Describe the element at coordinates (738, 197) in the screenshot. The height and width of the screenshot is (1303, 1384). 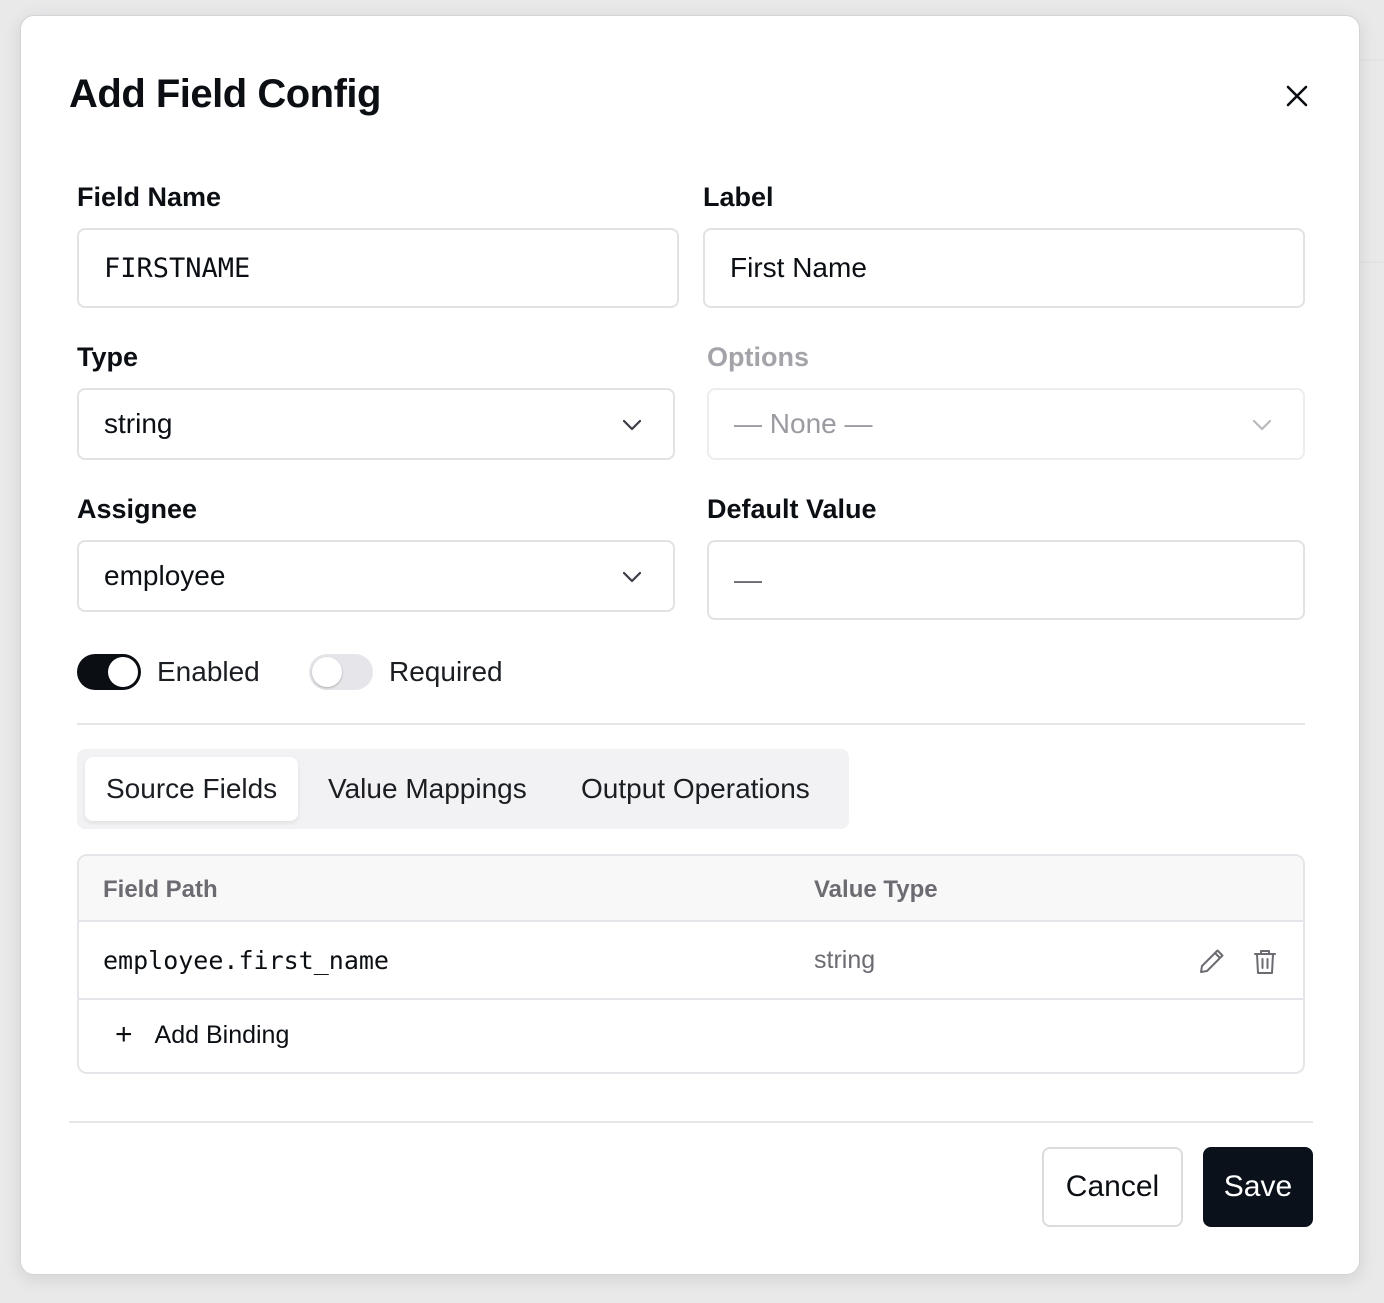
I see `label-field-label: Label` at that location.